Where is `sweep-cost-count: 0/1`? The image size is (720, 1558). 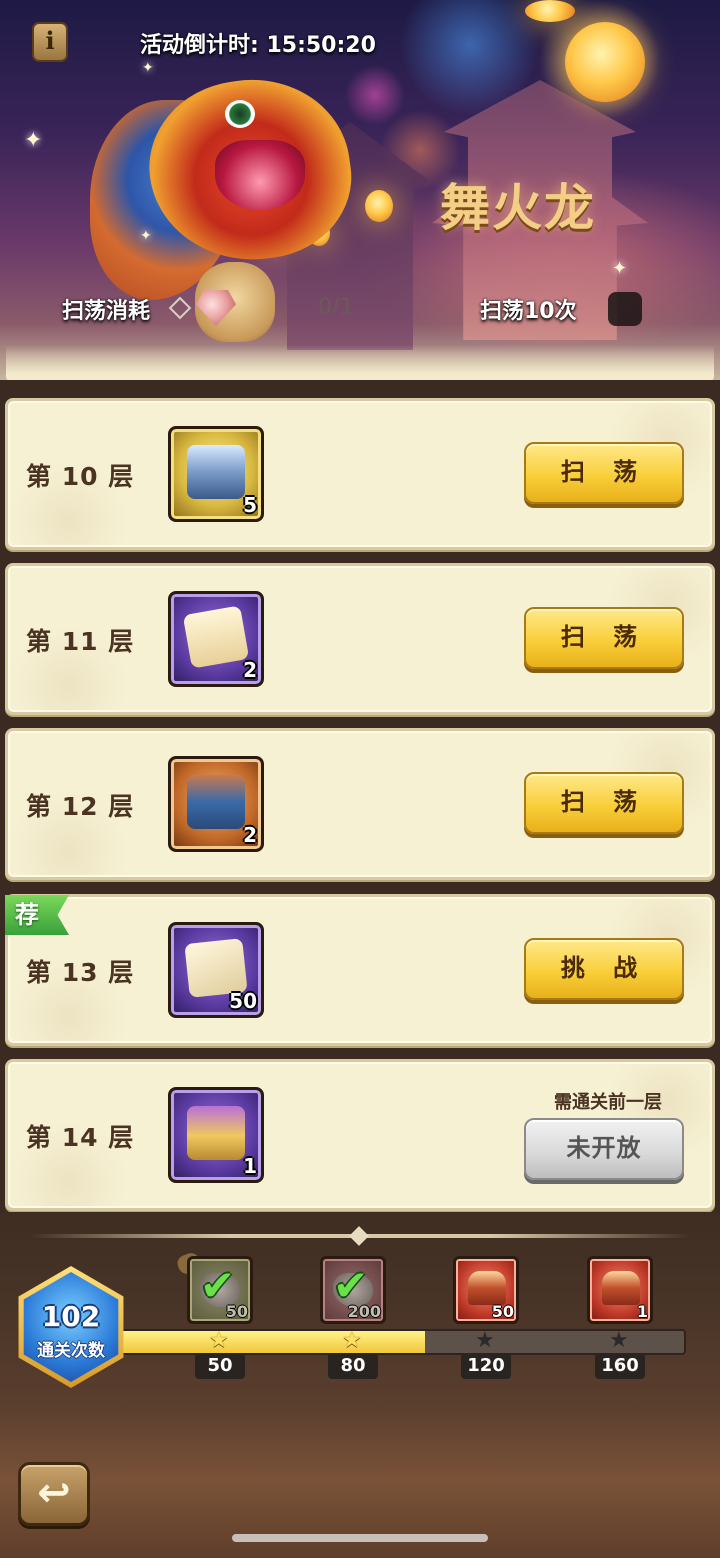 sweep-cost-count: 0/1 is located at coordinates (336, 307).